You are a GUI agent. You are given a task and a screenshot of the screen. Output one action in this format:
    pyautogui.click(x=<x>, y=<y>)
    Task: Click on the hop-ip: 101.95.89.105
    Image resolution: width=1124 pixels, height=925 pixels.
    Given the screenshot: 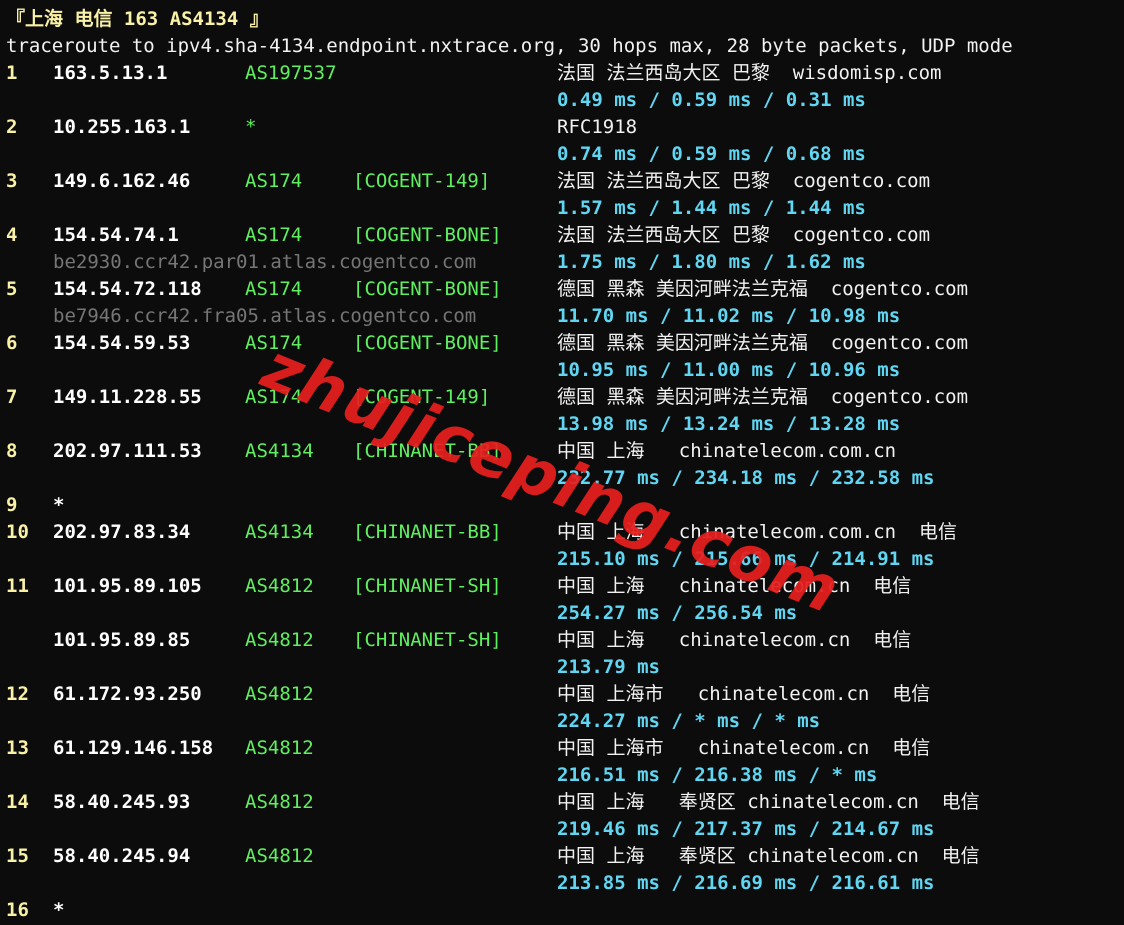 What is the action you would take?
    pyautogui.click(x=127, y=586)
    